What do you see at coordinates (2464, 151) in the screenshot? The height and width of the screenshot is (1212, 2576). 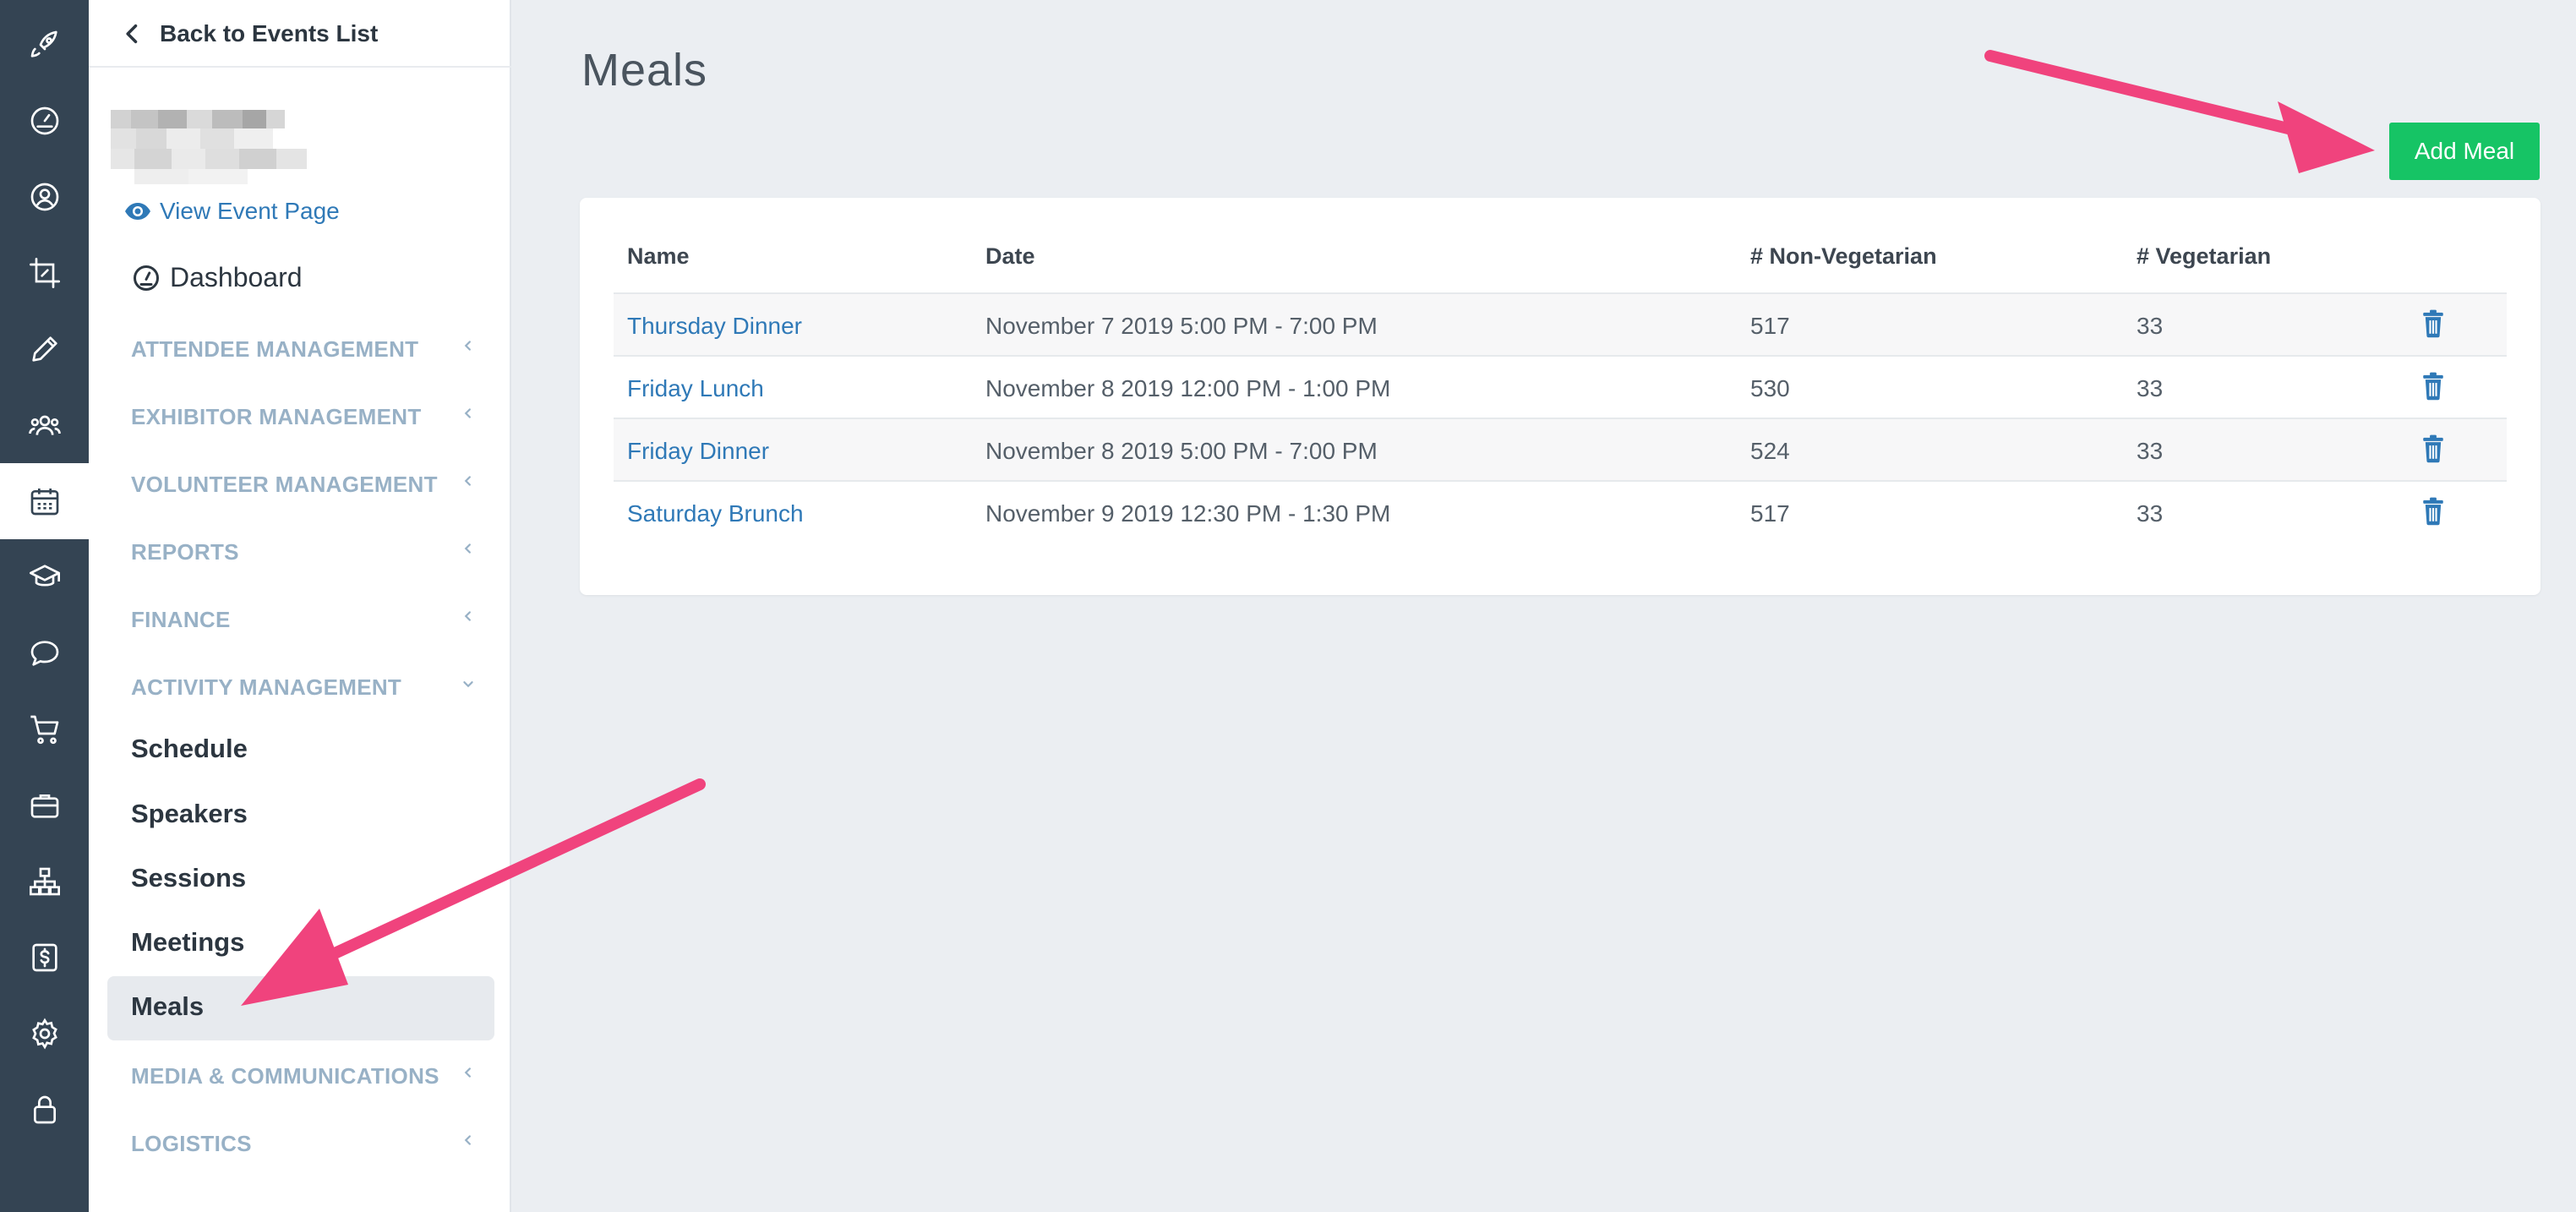 I see `add-meal-button: Add Meal` at bounding box center [2464, 151].